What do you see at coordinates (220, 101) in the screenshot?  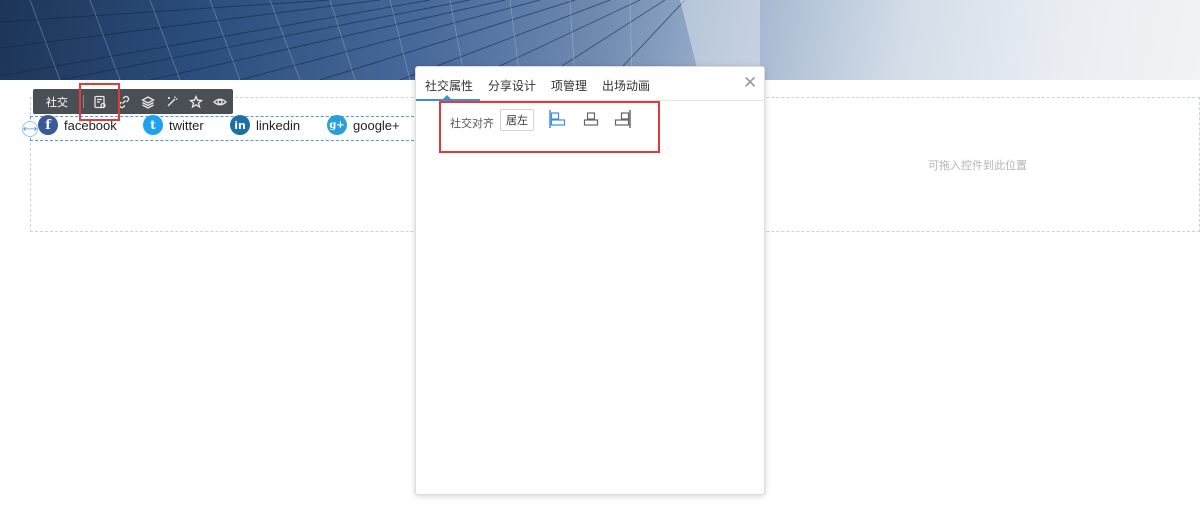 I see `eye-icon` at bounding box center [220, 101].